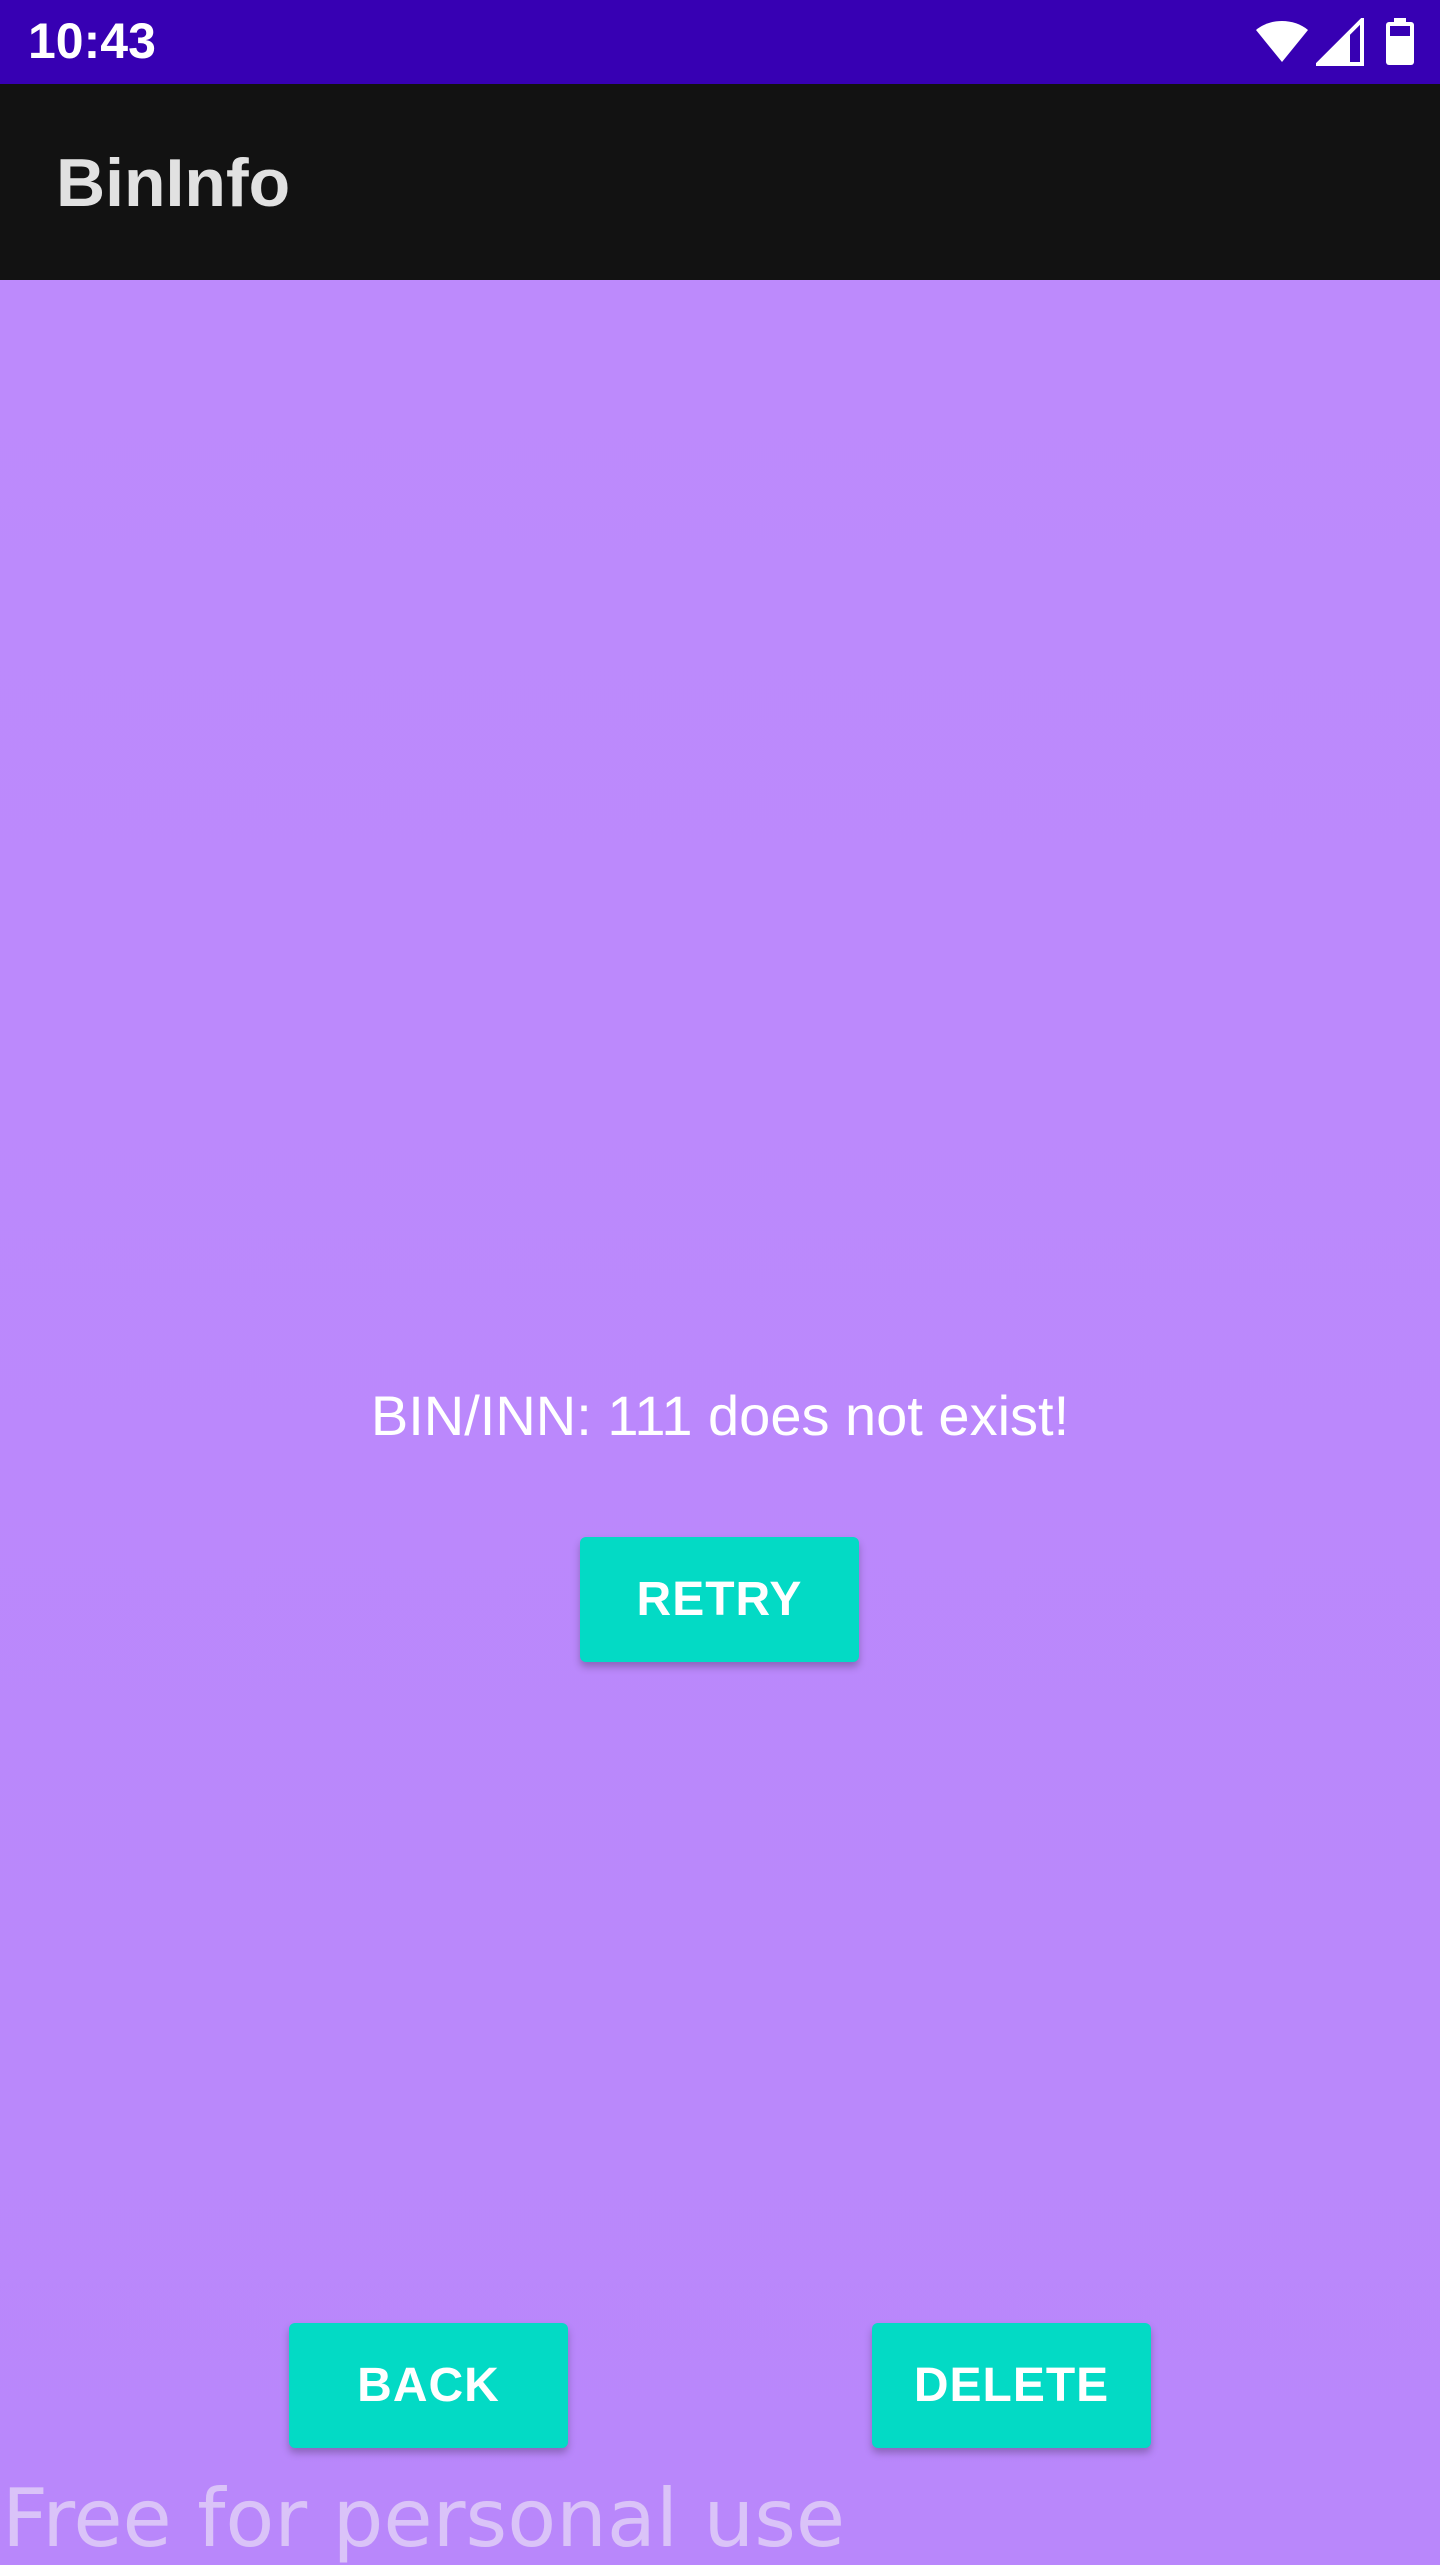  I want to click on retry-button: RETRY, so click(719, 1599).